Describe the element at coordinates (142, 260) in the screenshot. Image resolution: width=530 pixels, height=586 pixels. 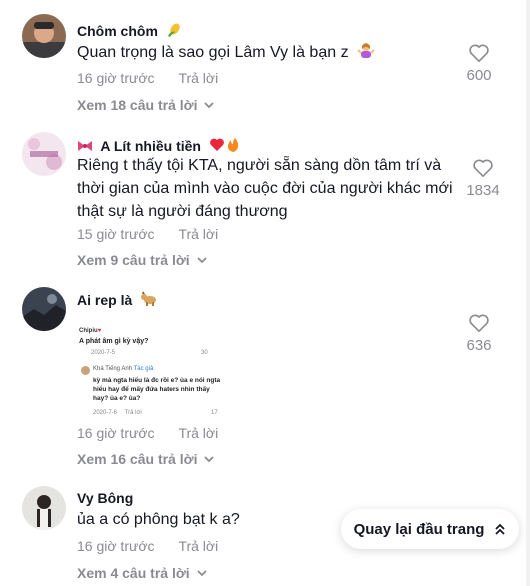
I see `view-replies-button: Xem 9 câu trả lời` at that location.